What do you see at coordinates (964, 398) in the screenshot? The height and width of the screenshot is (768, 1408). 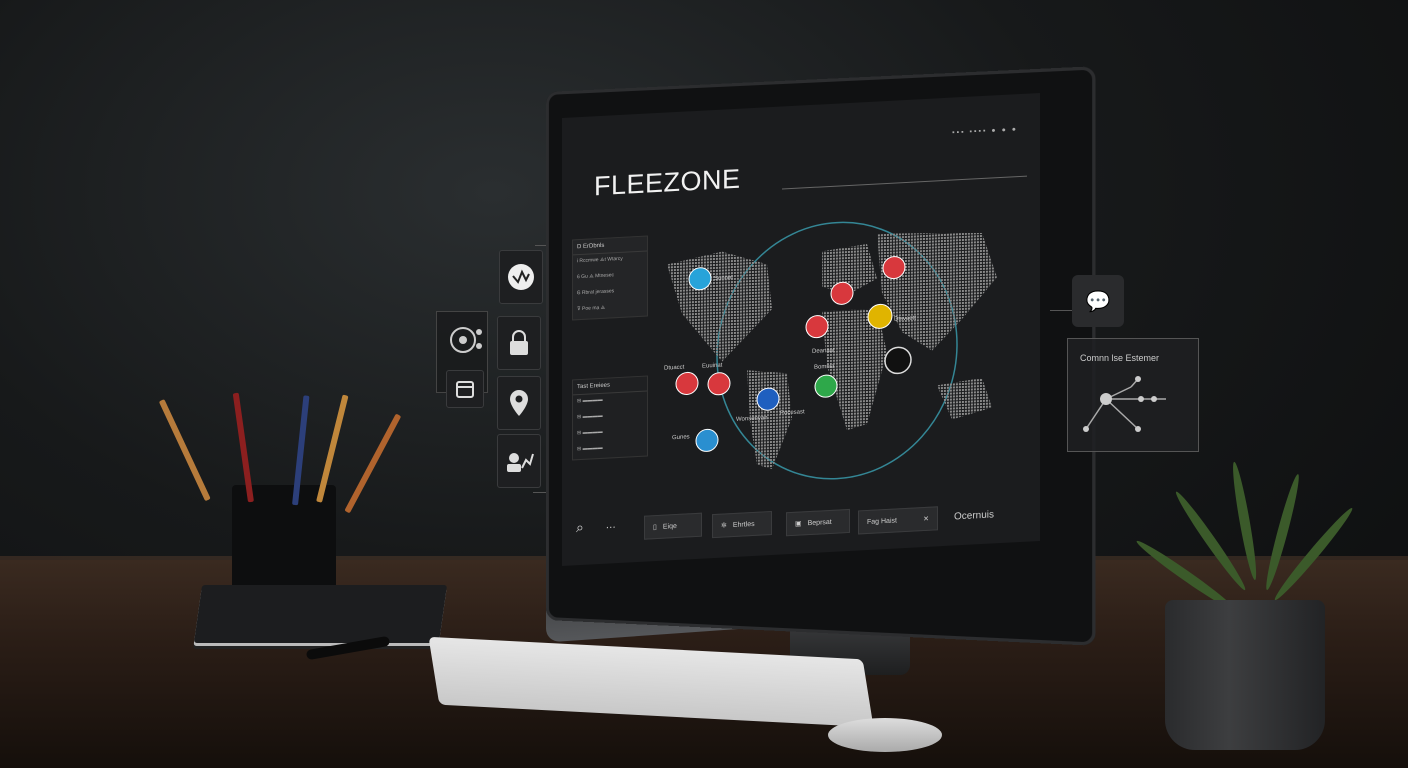 I see `continent-australia` at bounding box center [964, 398].